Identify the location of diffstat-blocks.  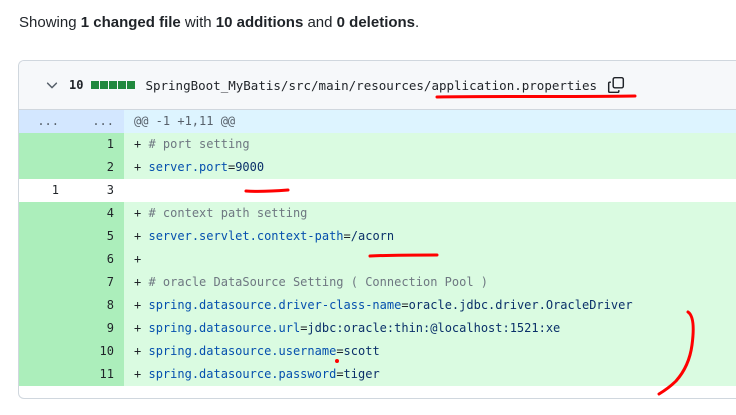
(113, 85).